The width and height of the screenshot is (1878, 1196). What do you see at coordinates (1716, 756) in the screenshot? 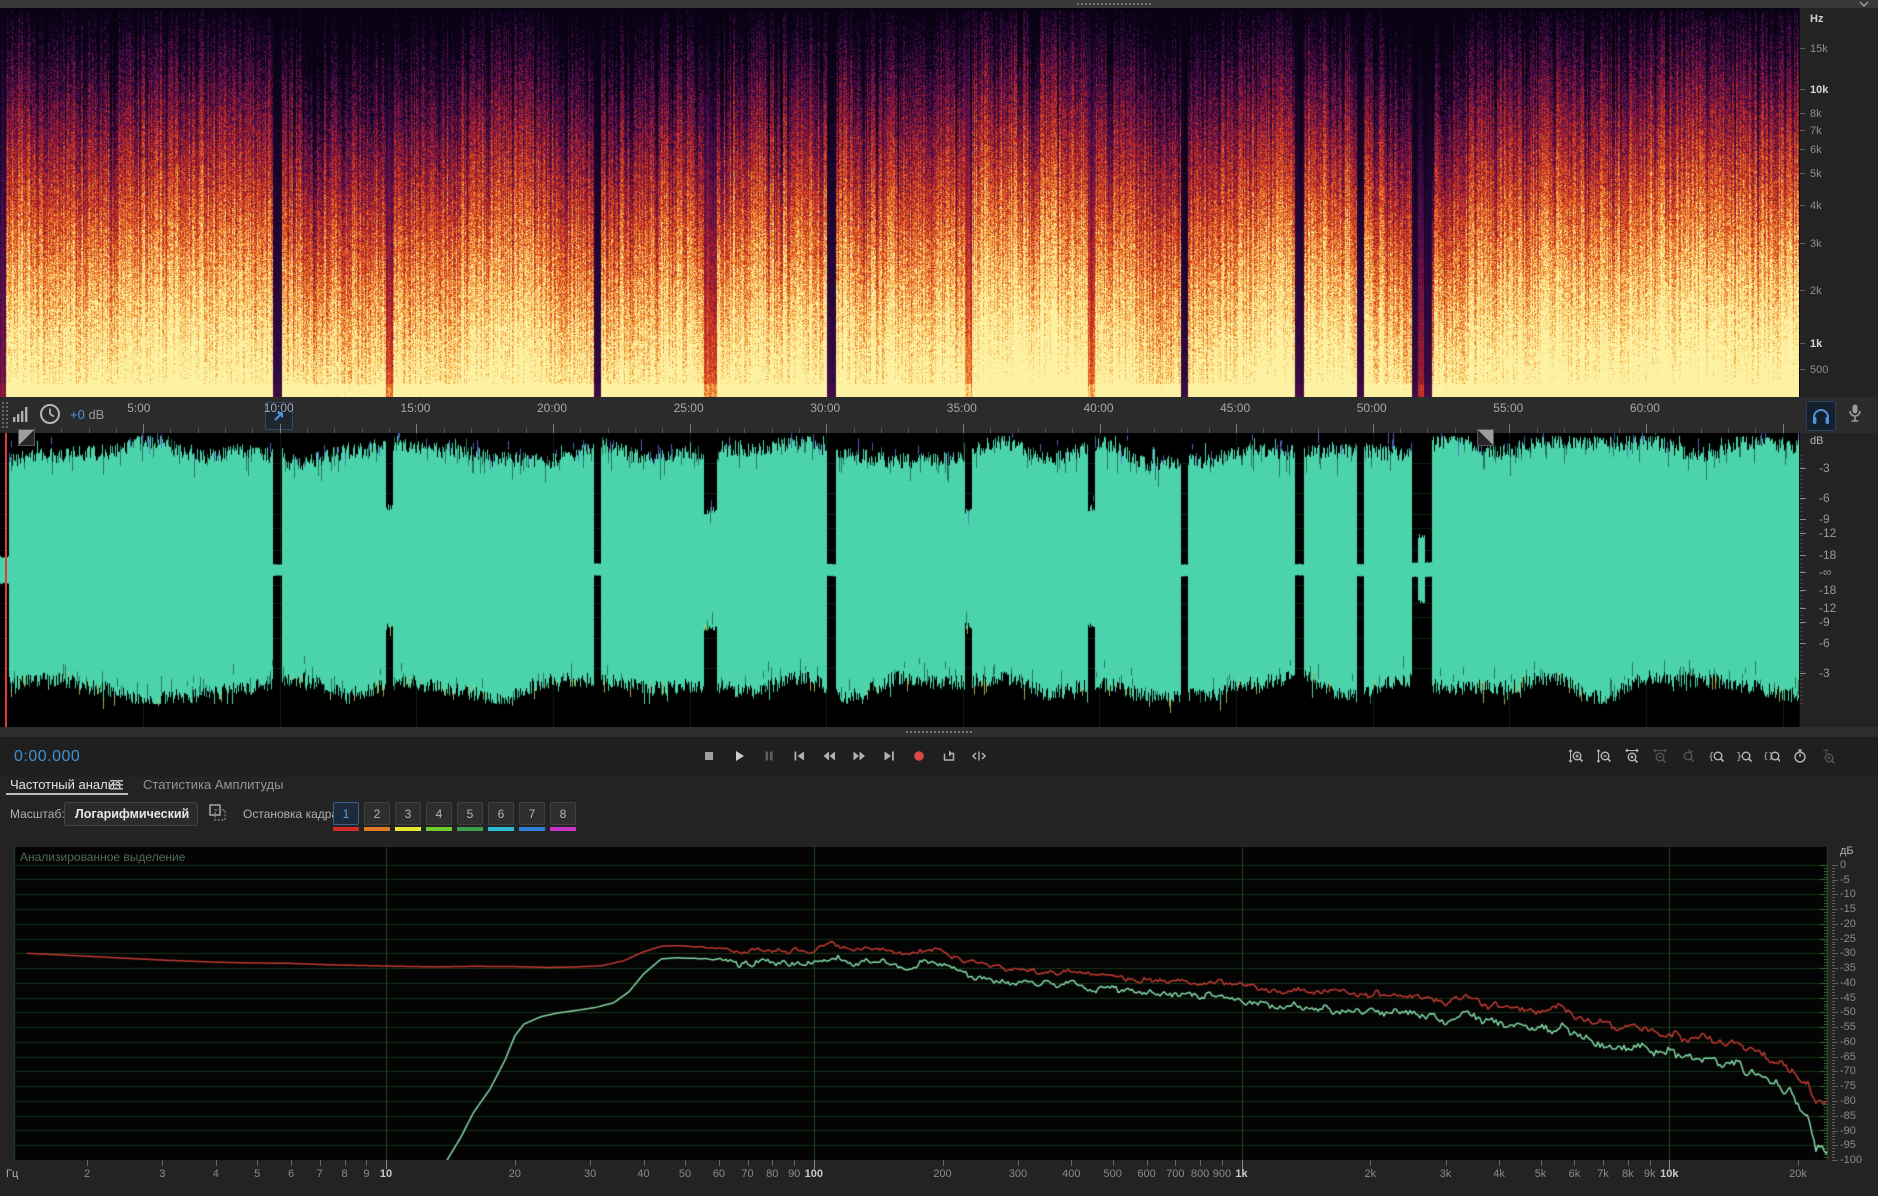
I see `zoom-in-point-button: {` at bounding box center [1716, 756].